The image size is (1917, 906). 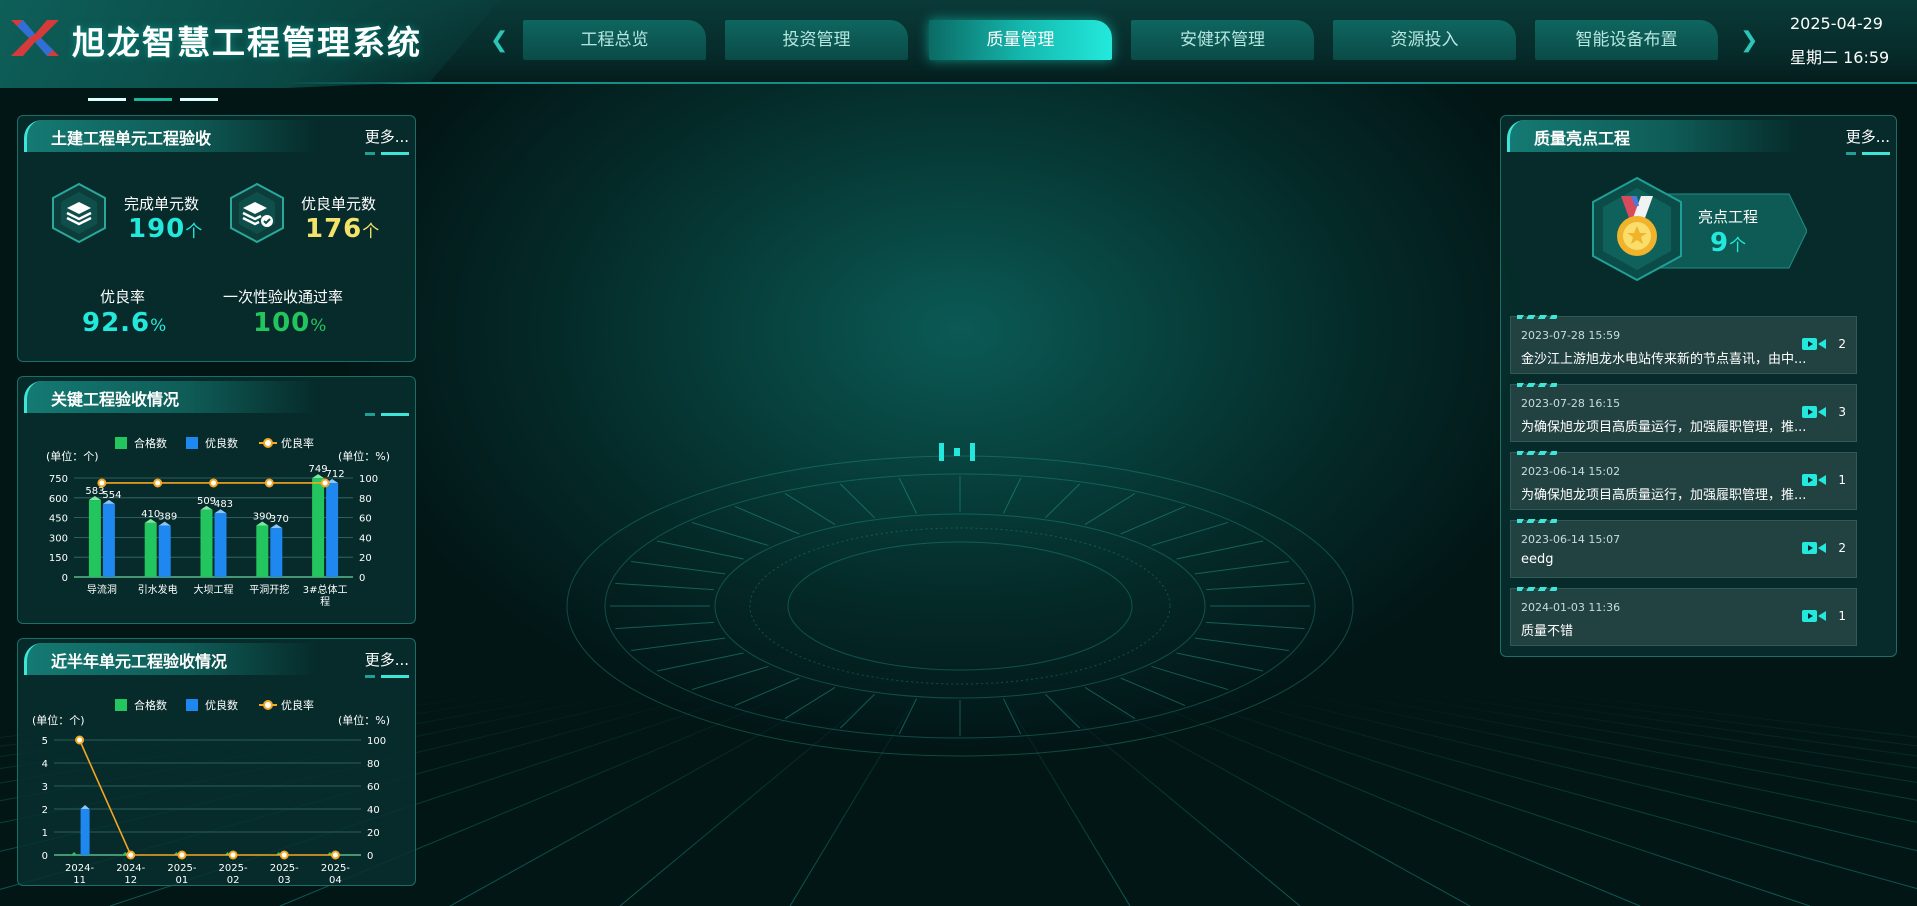 I want to click on completed-value: 190个, so click(x=166, y=229).